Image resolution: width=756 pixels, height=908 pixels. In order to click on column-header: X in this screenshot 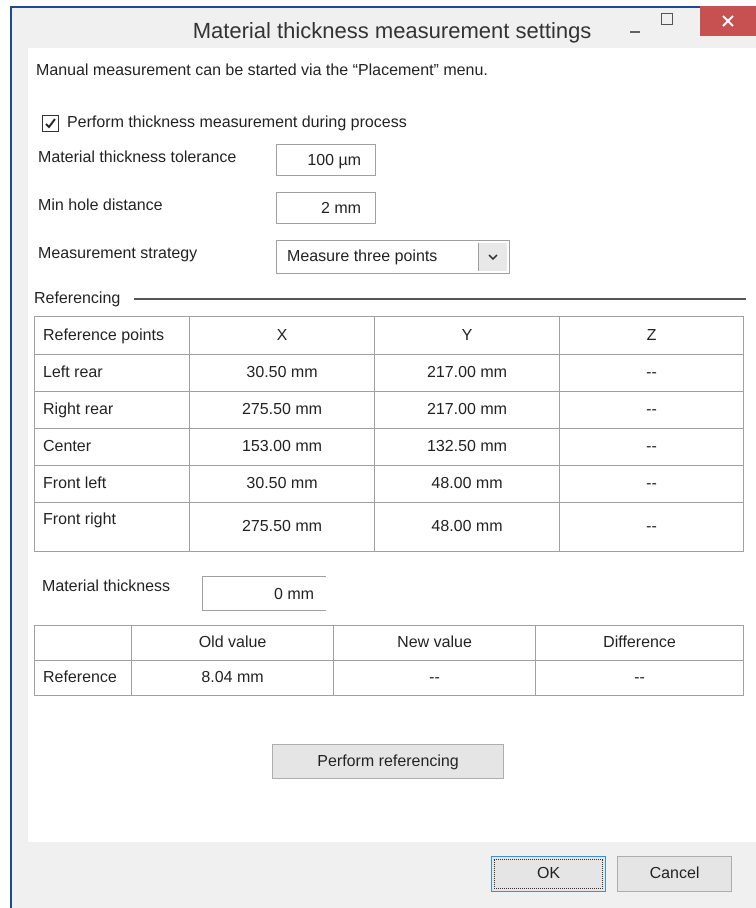, I will do `click(282, 335)`.